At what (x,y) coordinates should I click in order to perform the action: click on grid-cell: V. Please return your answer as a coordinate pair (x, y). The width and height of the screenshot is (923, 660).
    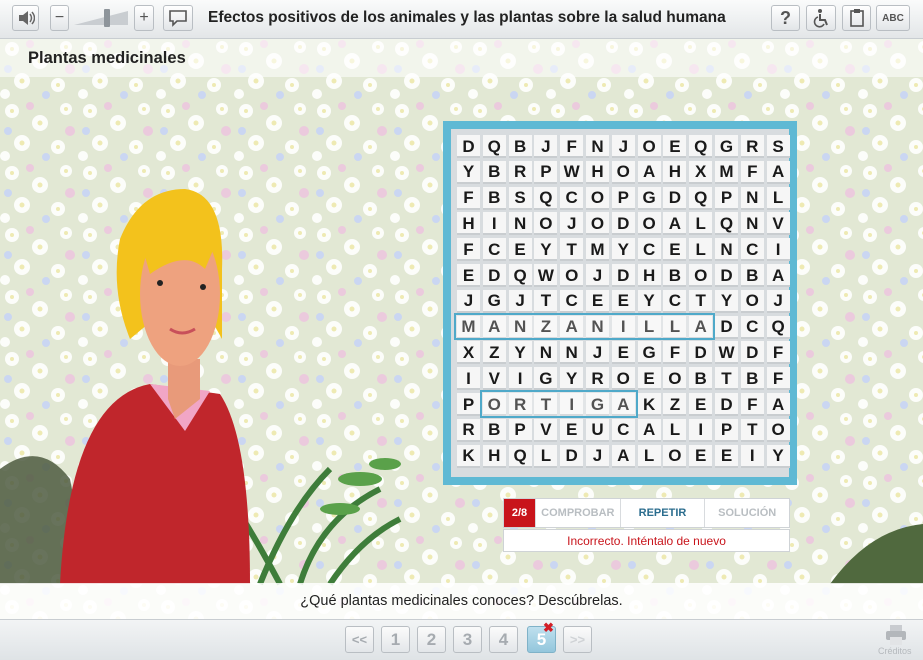
    Looking at the image, I should click on (778, 224).